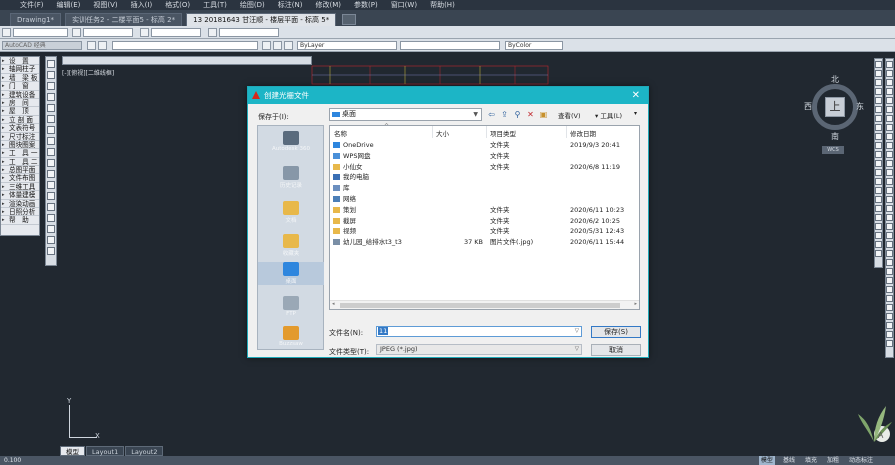 This screenshot has height=465, width=895. What do you see at coordinates (12, 460) in the screenshot?
I see `scale-readout: 0.100` at bounding box center [12, 460].